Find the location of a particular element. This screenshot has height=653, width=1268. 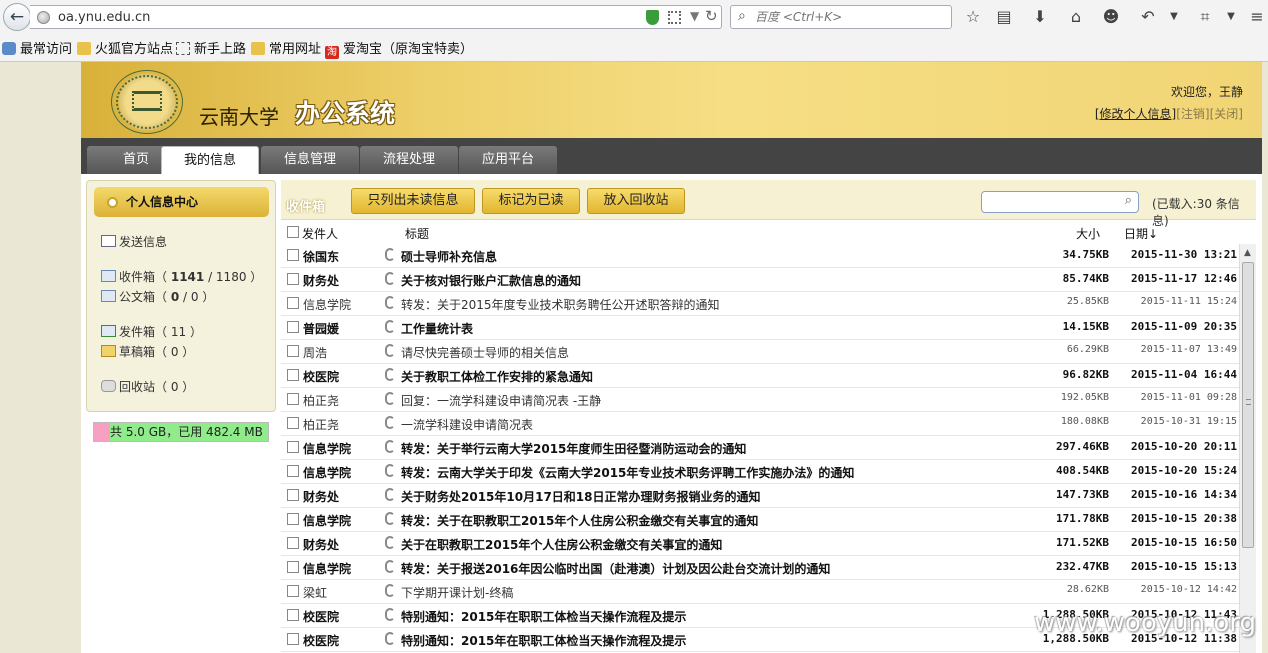

bookmark-firefox-site: 火狐官方站点 is located at coordinates (125, 50).